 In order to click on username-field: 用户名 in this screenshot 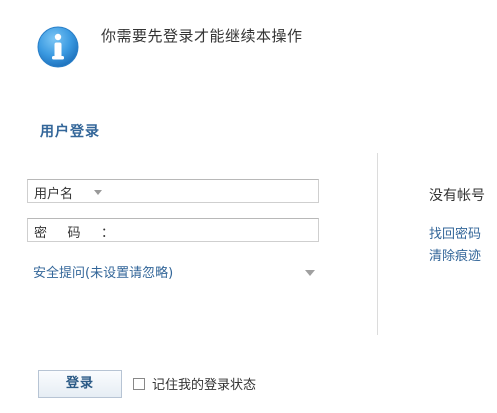, I will do `click(173, 191)`.